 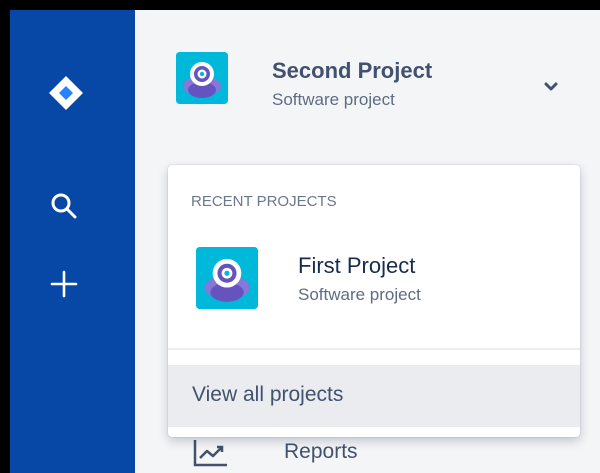 I want to click on recent-project-type: Software project, so click(x=359, y=294).